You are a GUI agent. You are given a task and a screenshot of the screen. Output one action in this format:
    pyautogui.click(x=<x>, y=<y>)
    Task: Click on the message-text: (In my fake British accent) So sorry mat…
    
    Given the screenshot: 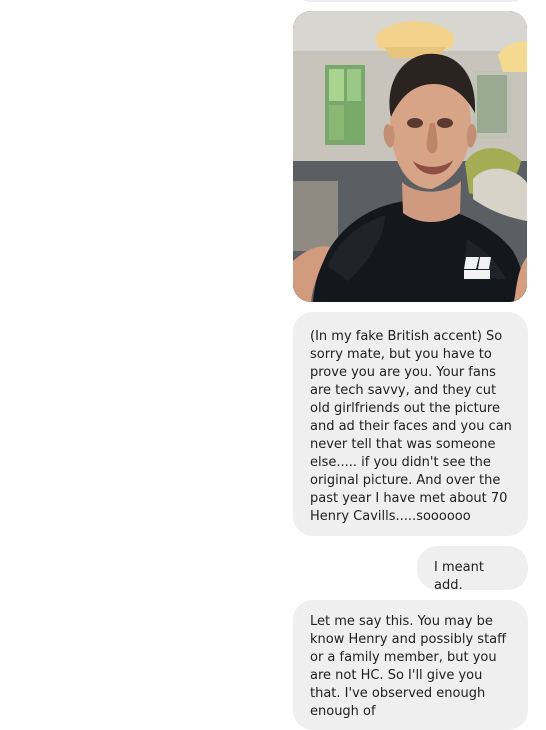 What is the action you would take?
    pyautogui.click(x=411, y=426)
    